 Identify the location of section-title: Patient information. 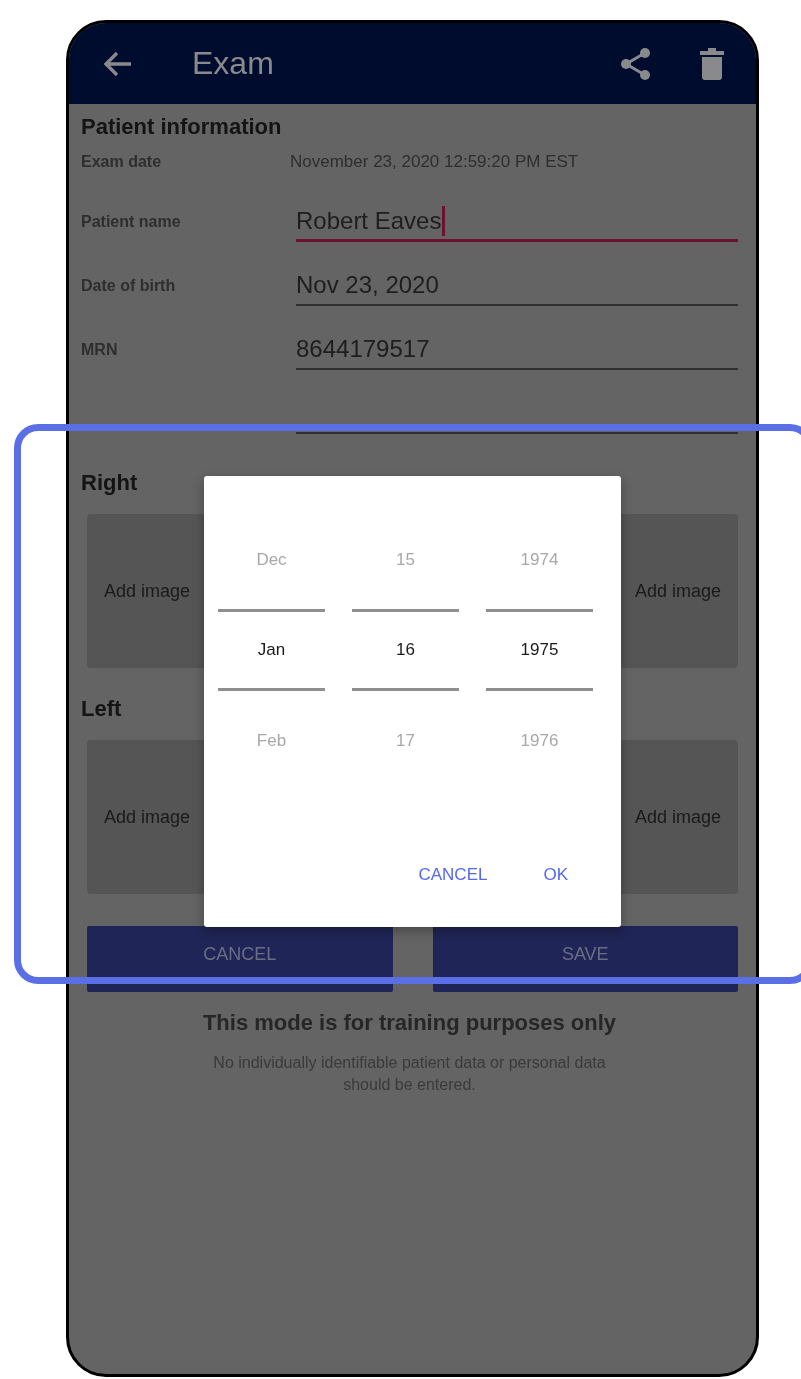
(182, 127).